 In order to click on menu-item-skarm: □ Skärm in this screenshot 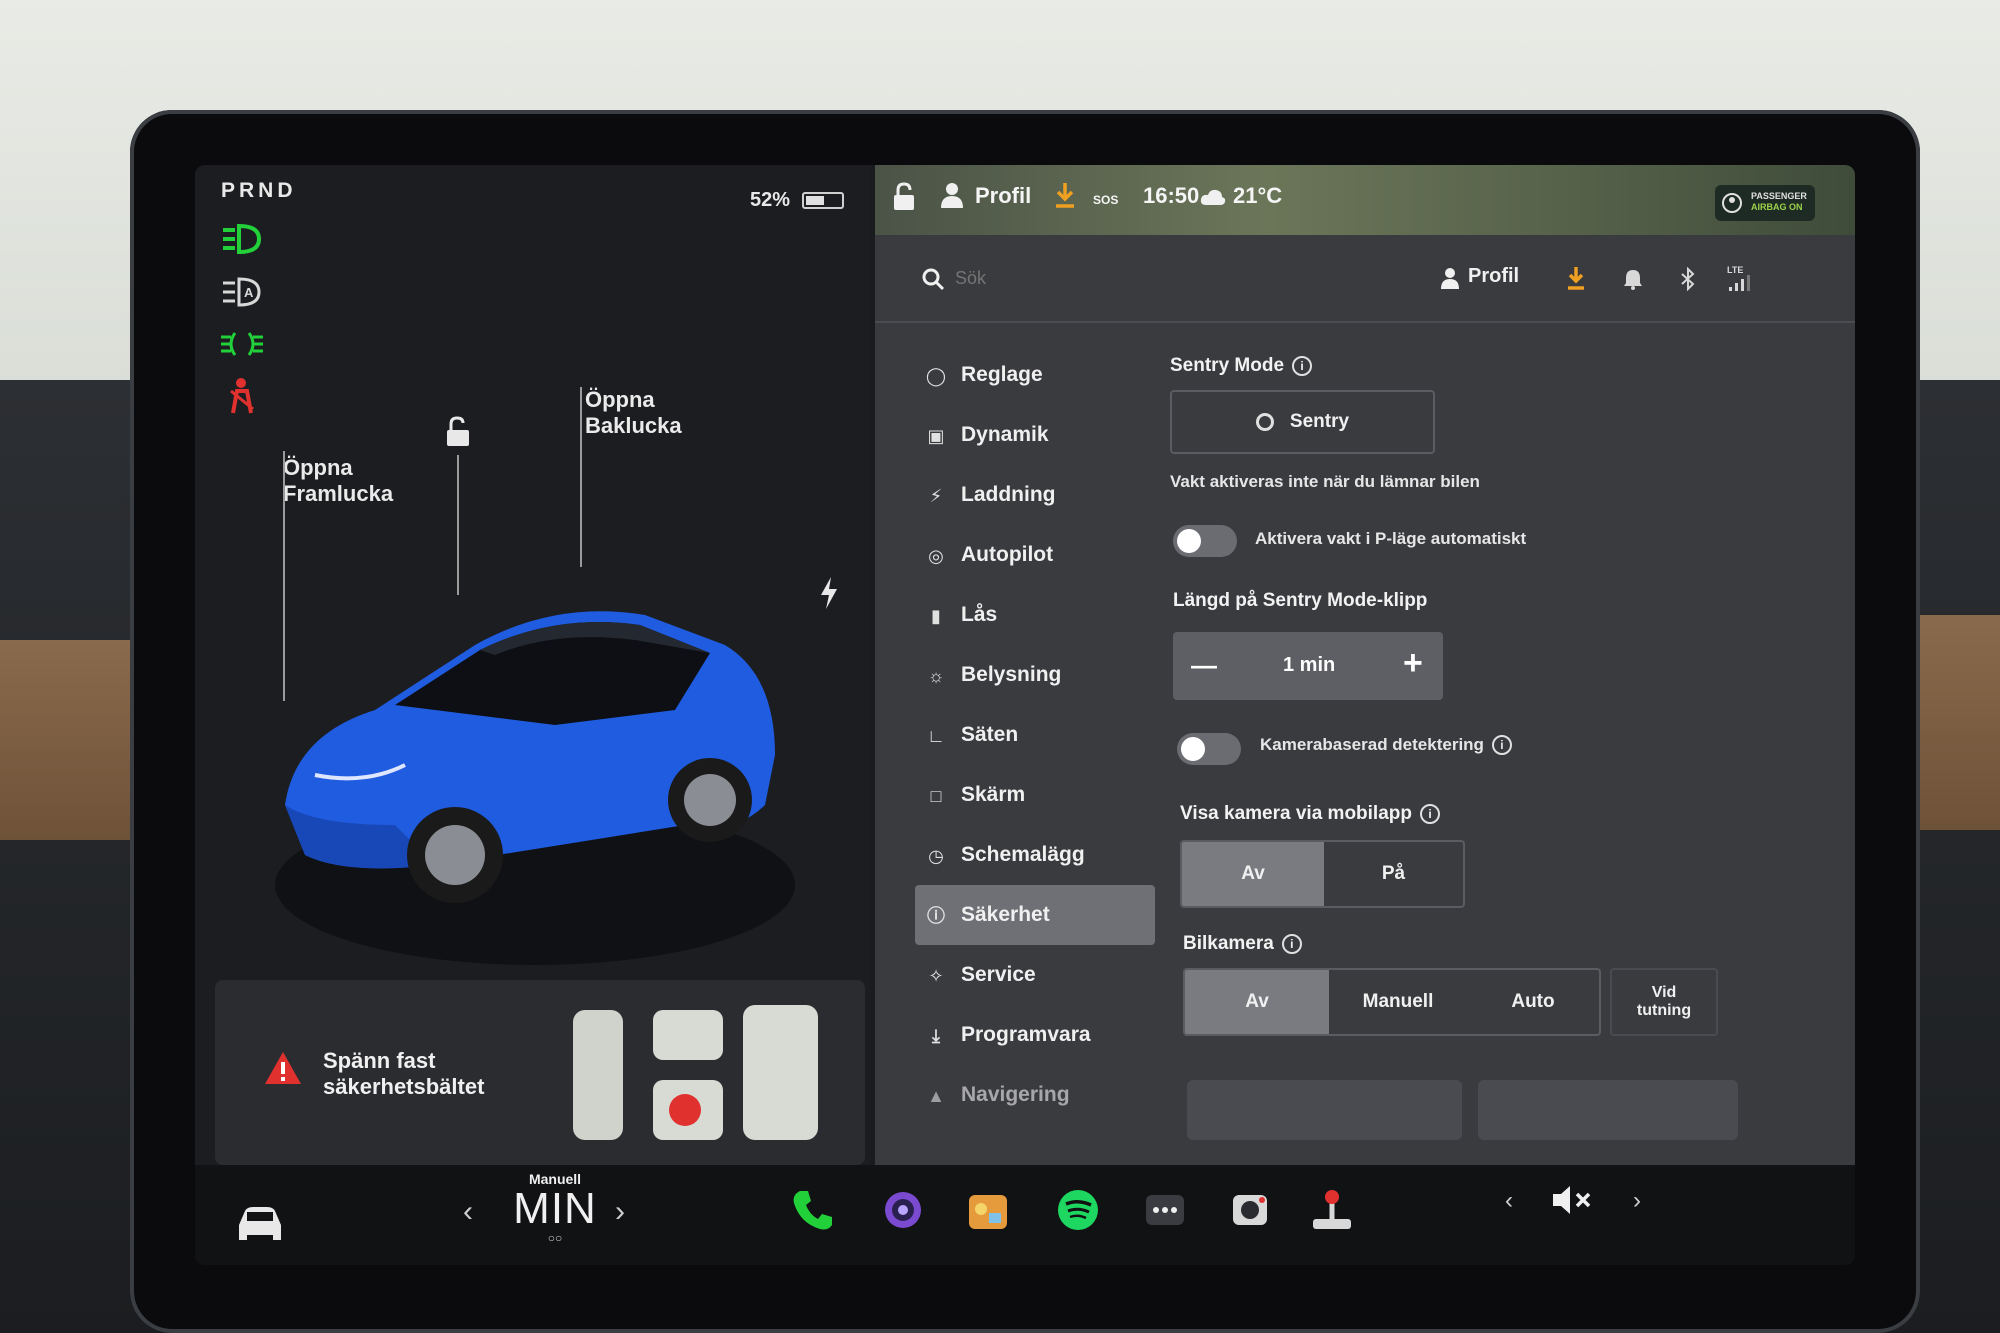, I will do `click(1035, 795)`.